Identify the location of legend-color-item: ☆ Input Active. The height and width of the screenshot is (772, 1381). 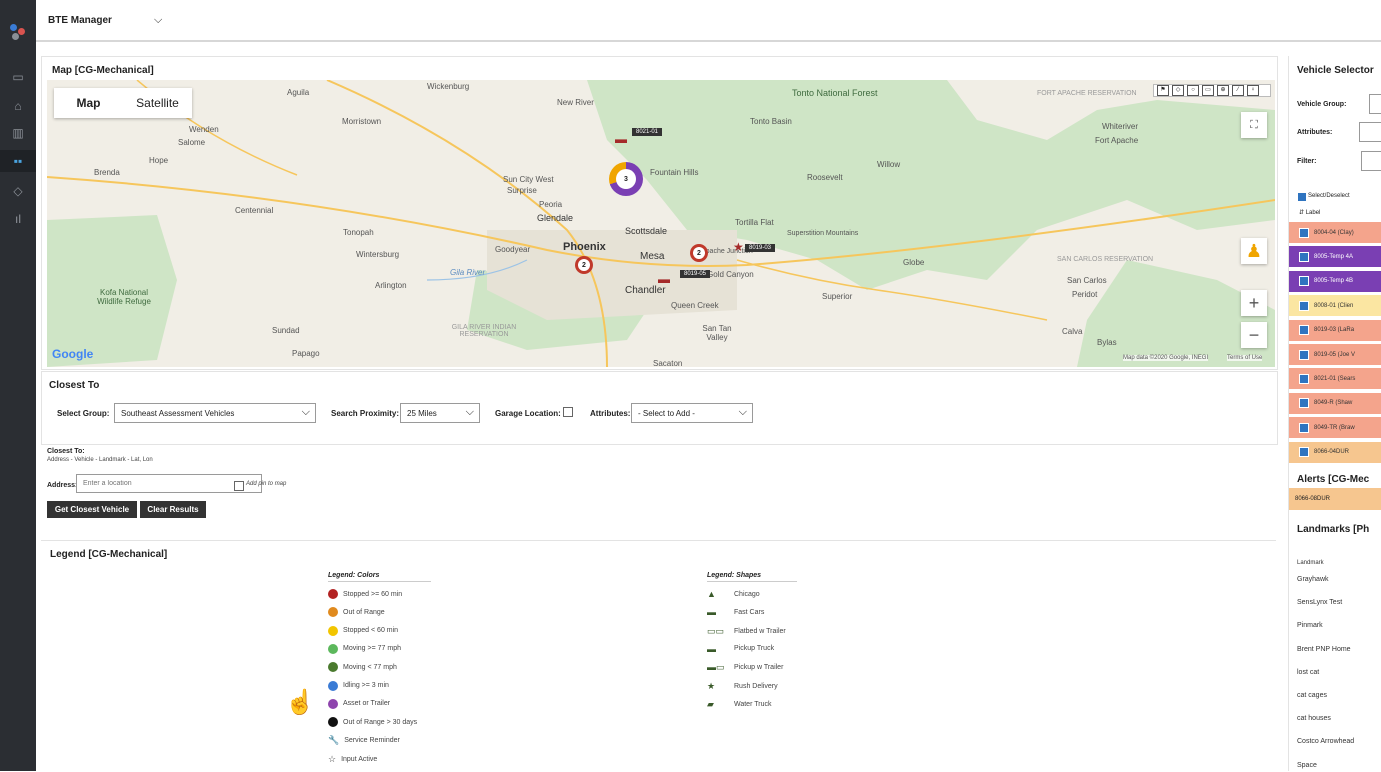
(352, 759).